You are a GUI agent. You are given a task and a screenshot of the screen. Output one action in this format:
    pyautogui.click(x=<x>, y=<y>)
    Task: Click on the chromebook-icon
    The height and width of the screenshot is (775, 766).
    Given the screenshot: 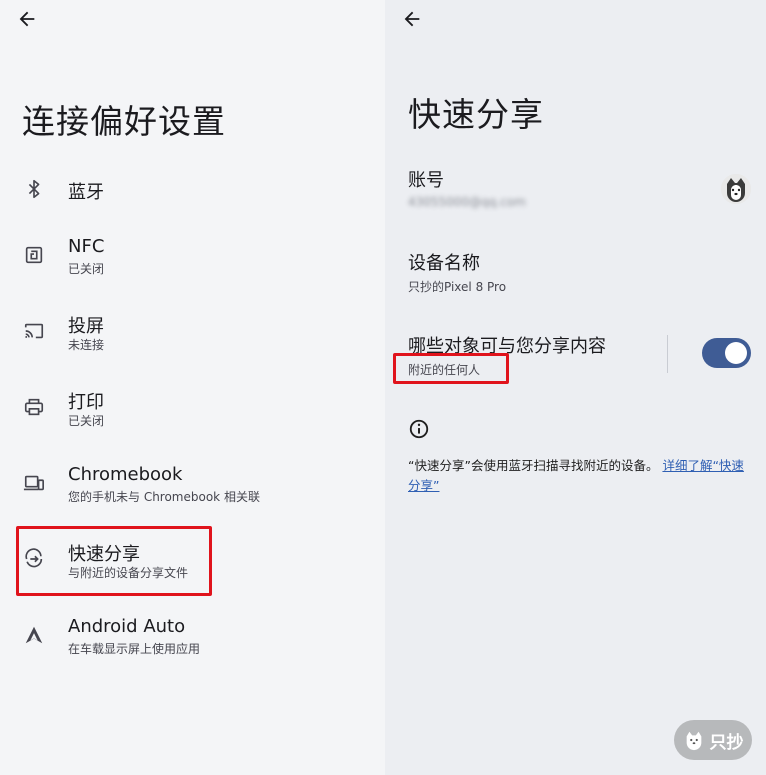 What is the action you would take?
    pyautogui.click(x=34, y=483)
    